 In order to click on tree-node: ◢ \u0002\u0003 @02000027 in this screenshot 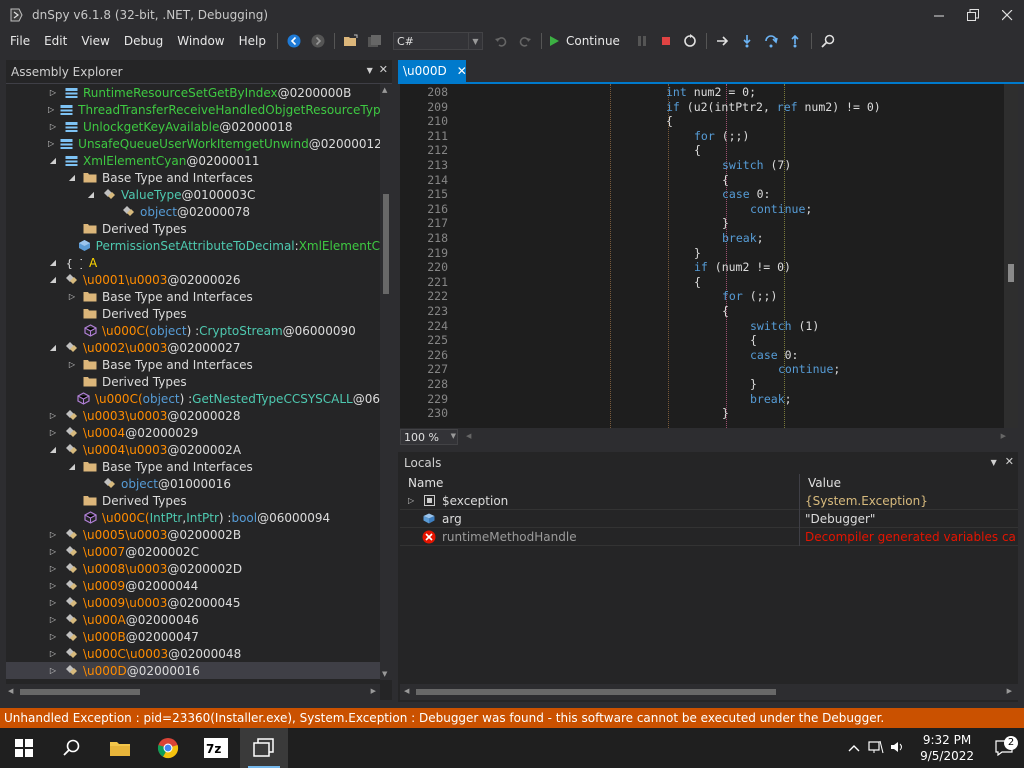, I will do `click(193, 347)`.